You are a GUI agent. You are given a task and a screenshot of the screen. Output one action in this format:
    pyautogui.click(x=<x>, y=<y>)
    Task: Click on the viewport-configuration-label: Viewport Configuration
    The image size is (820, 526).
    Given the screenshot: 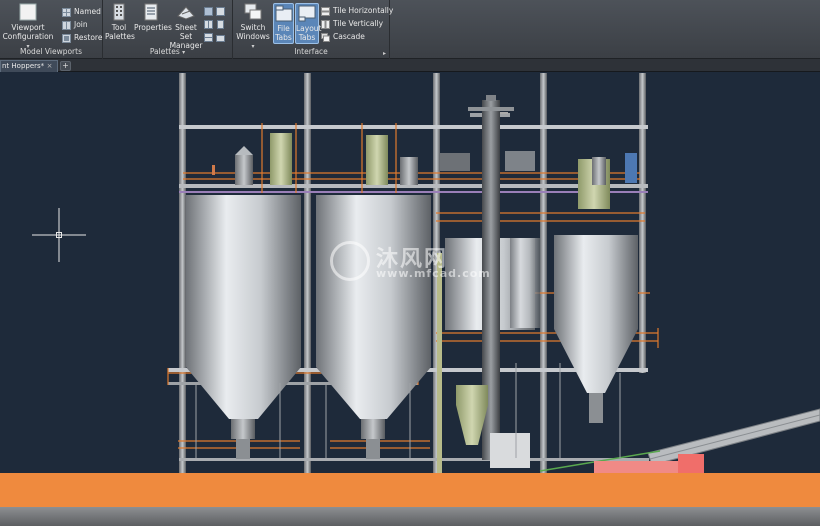 What is the action you would take?
    pyautogui.click(x=28, y=32)
    